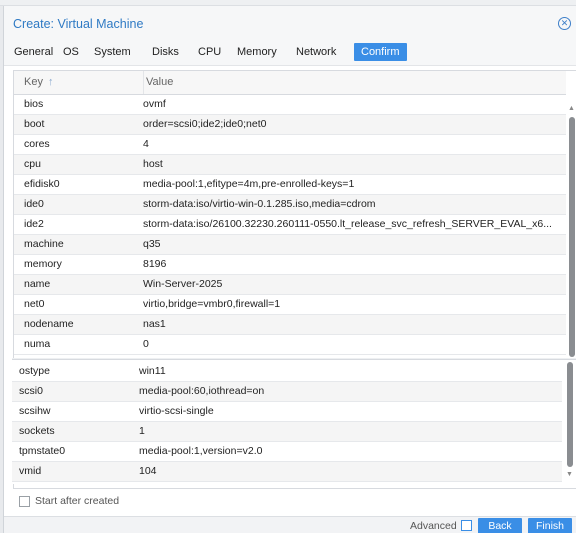 The width and height of the screenshot is (576, 533). What do you see at coordinates (33, 52) in the screenshot?
I see `tab-general: General` at bounding box center [33, 52].